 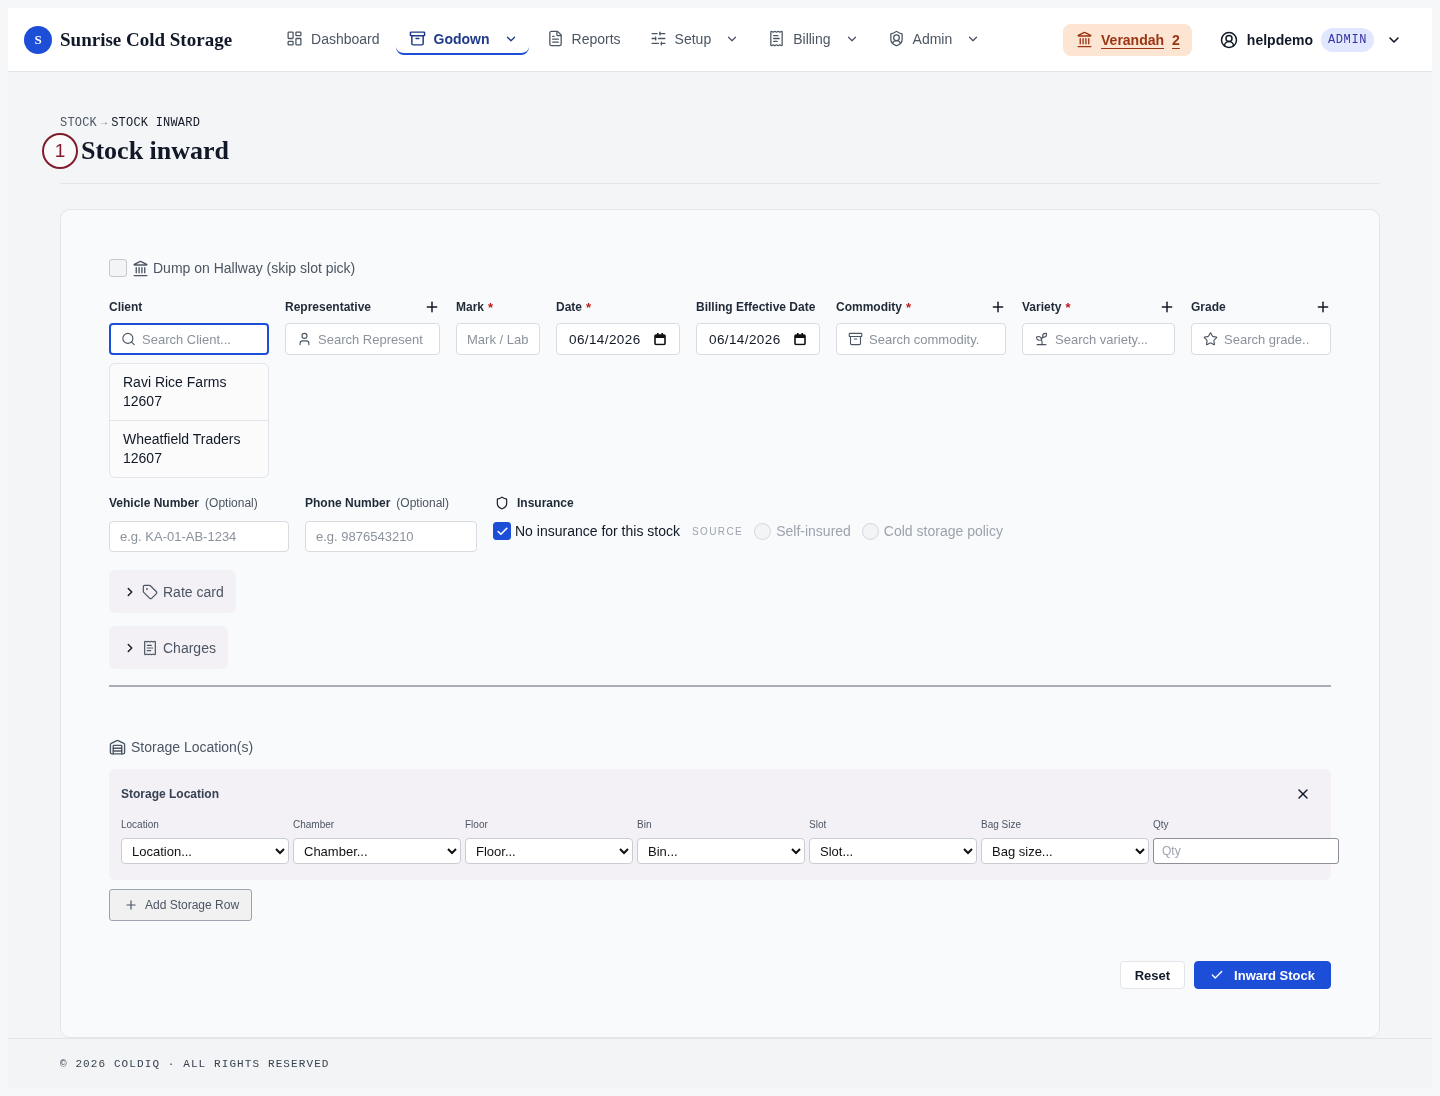 What do you see at coordinates (199, 536) in the screenshot?
I see `text-field: e.g. KA-01-AB-1234` at bounding box center [199, 536].